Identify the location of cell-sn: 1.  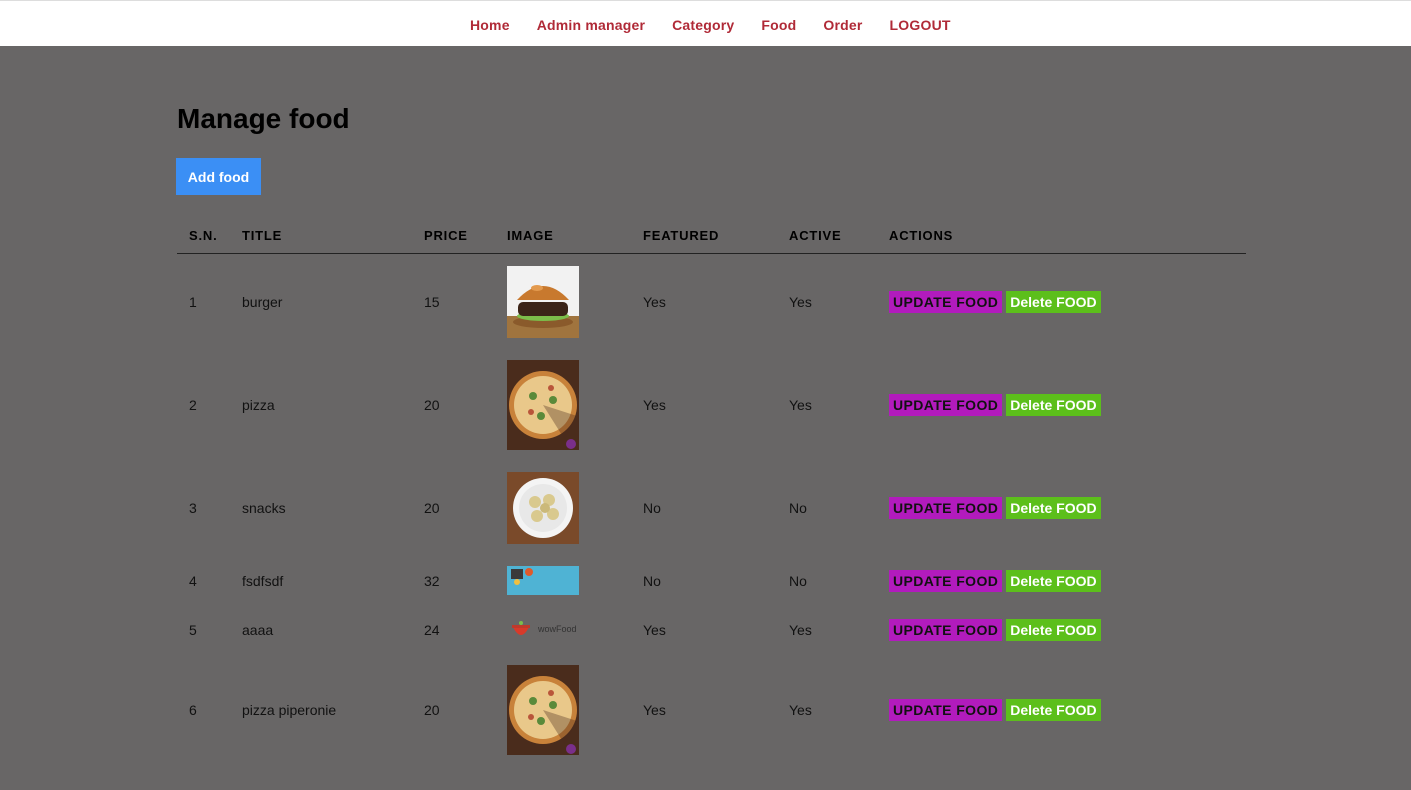
(193, 301).